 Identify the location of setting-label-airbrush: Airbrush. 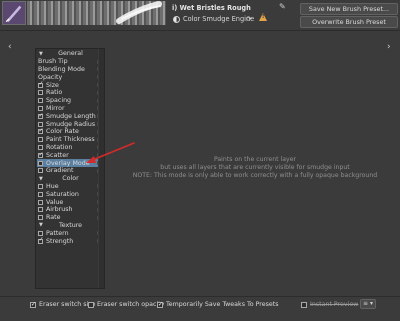
(59, 210).